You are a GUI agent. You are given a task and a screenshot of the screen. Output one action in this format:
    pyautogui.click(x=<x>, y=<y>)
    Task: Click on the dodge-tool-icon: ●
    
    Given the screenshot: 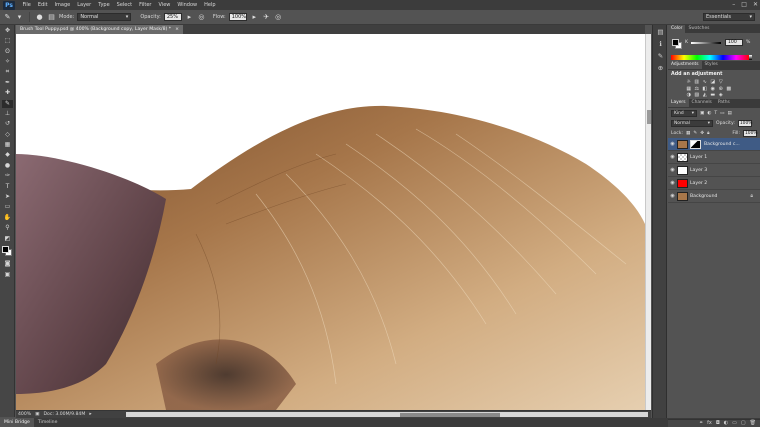 What is the action you would take?
    pyautogui.click(x=7, y=166)
    